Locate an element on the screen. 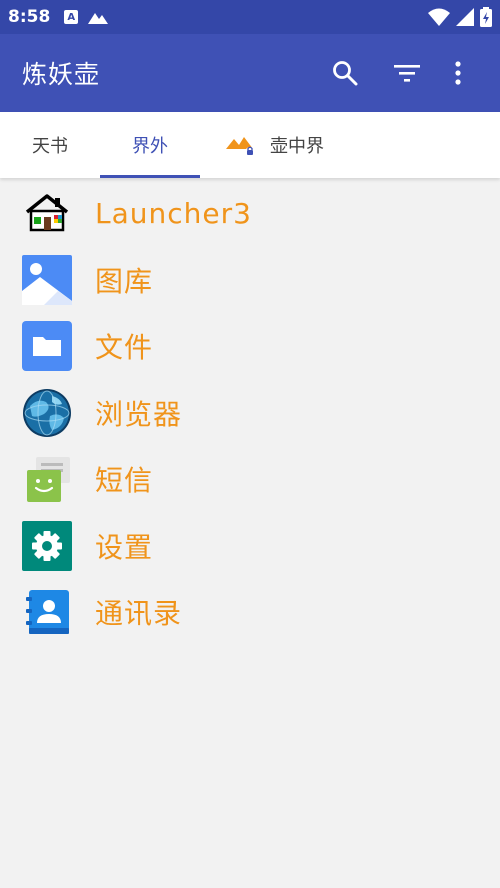  list-item-files: 文件 is located at coordinates (250, 346).